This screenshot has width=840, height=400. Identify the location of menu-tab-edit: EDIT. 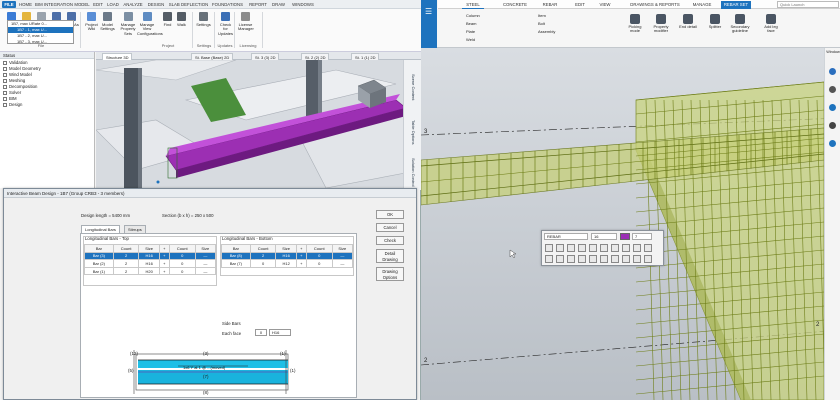
(98, 4).